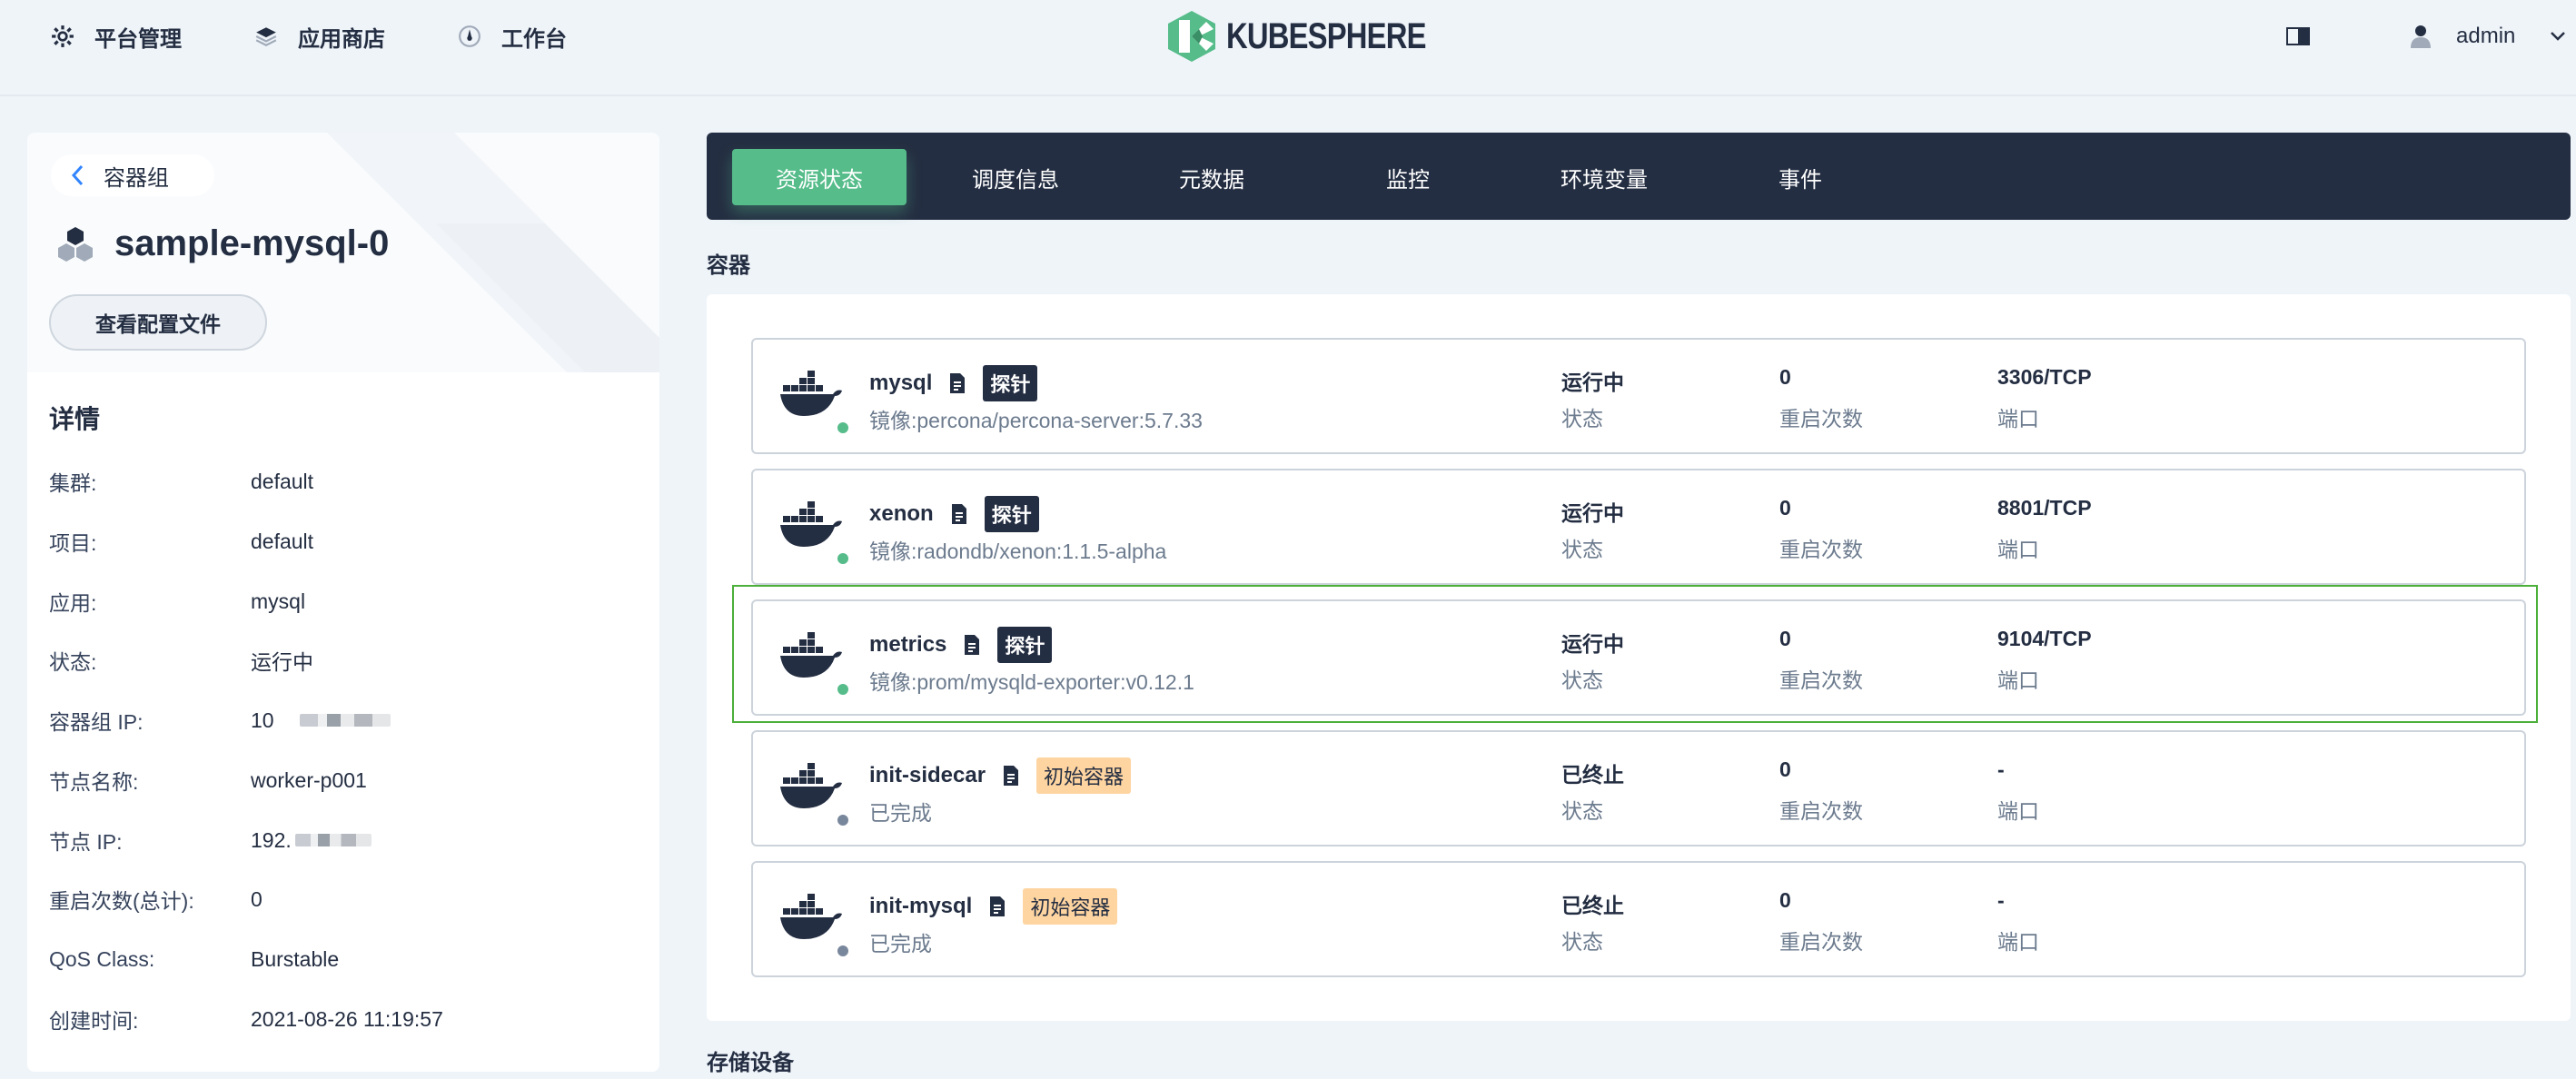 This screenshot has height=1079, width=2576. I want to click on chevron-left-icon, so click(77, 175).